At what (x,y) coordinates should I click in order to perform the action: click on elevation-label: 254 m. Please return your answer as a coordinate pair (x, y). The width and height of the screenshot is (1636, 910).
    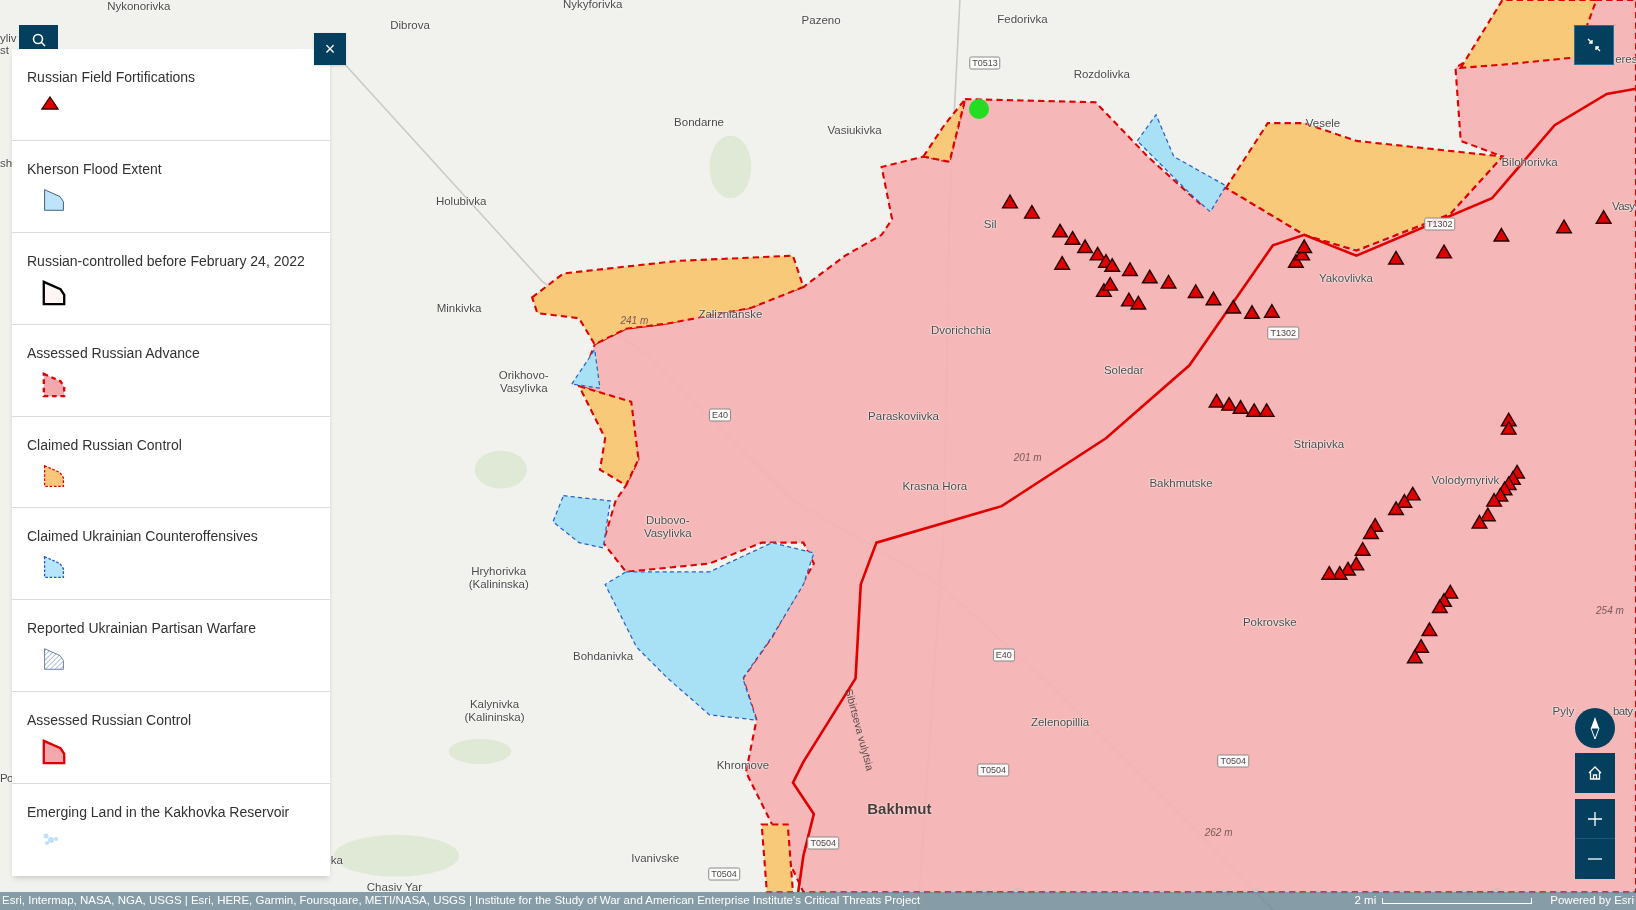
    Looking at the image, I should click on (1610, 610).